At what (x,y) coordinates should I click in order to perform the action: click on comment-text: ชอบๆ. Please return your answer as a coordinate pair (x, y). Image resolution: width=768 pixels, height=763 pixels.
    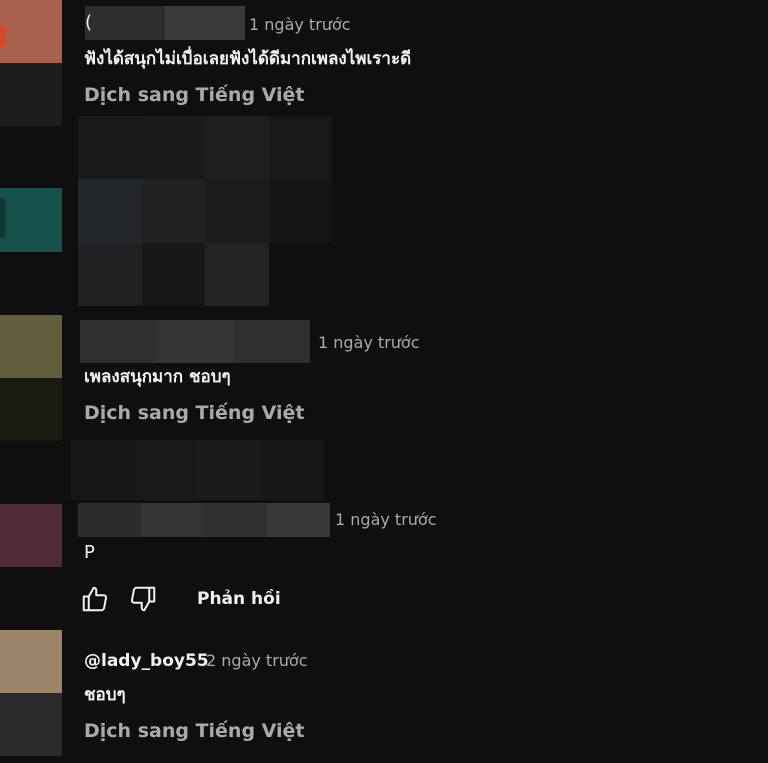
    Looking at the image, I should click on (105, 695).